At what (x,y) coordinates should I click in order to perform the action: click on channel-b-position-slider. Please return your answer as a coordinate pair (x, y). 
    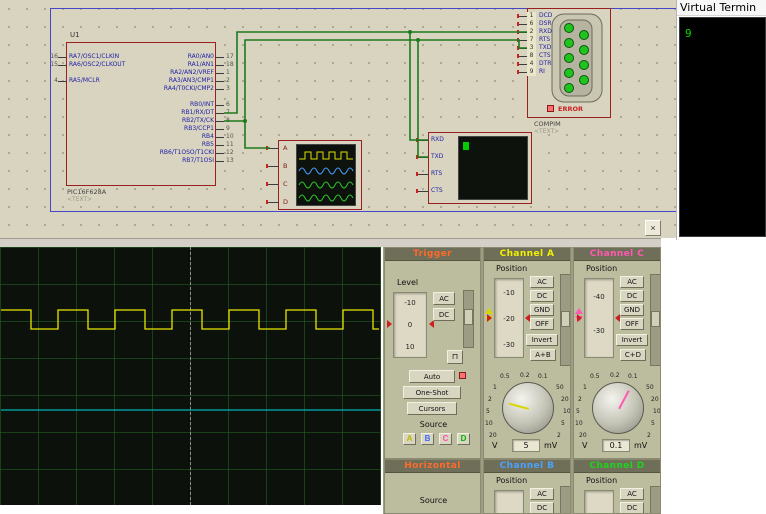
    Looking at the image, I should click on (509, 501).